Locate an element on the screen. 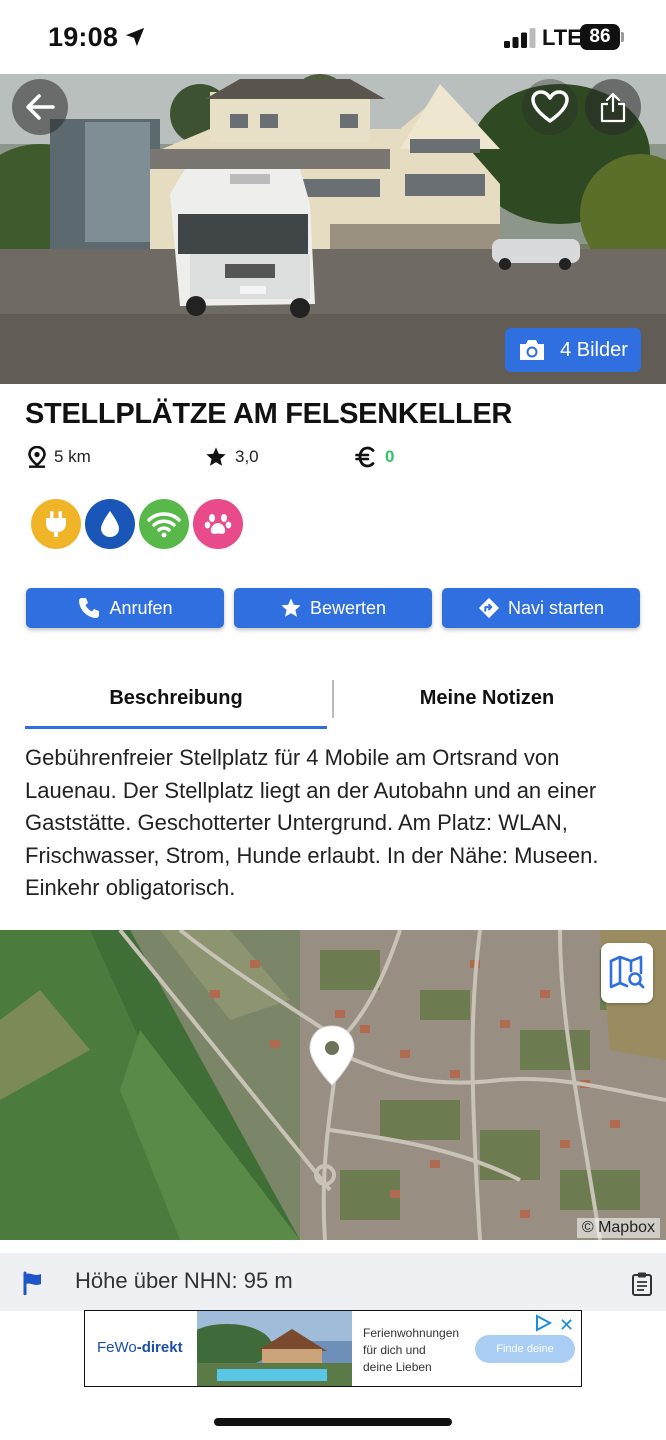  share-button is located at coordinates (613, 107).